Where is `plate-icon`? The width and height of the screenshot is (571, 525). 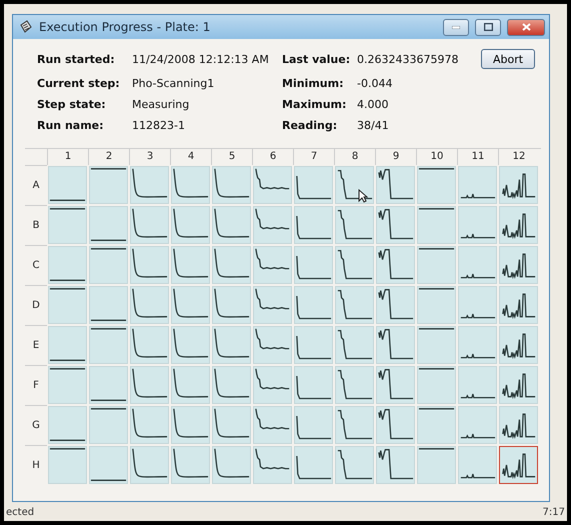 plate-icon is located at coordinates (26, 27).